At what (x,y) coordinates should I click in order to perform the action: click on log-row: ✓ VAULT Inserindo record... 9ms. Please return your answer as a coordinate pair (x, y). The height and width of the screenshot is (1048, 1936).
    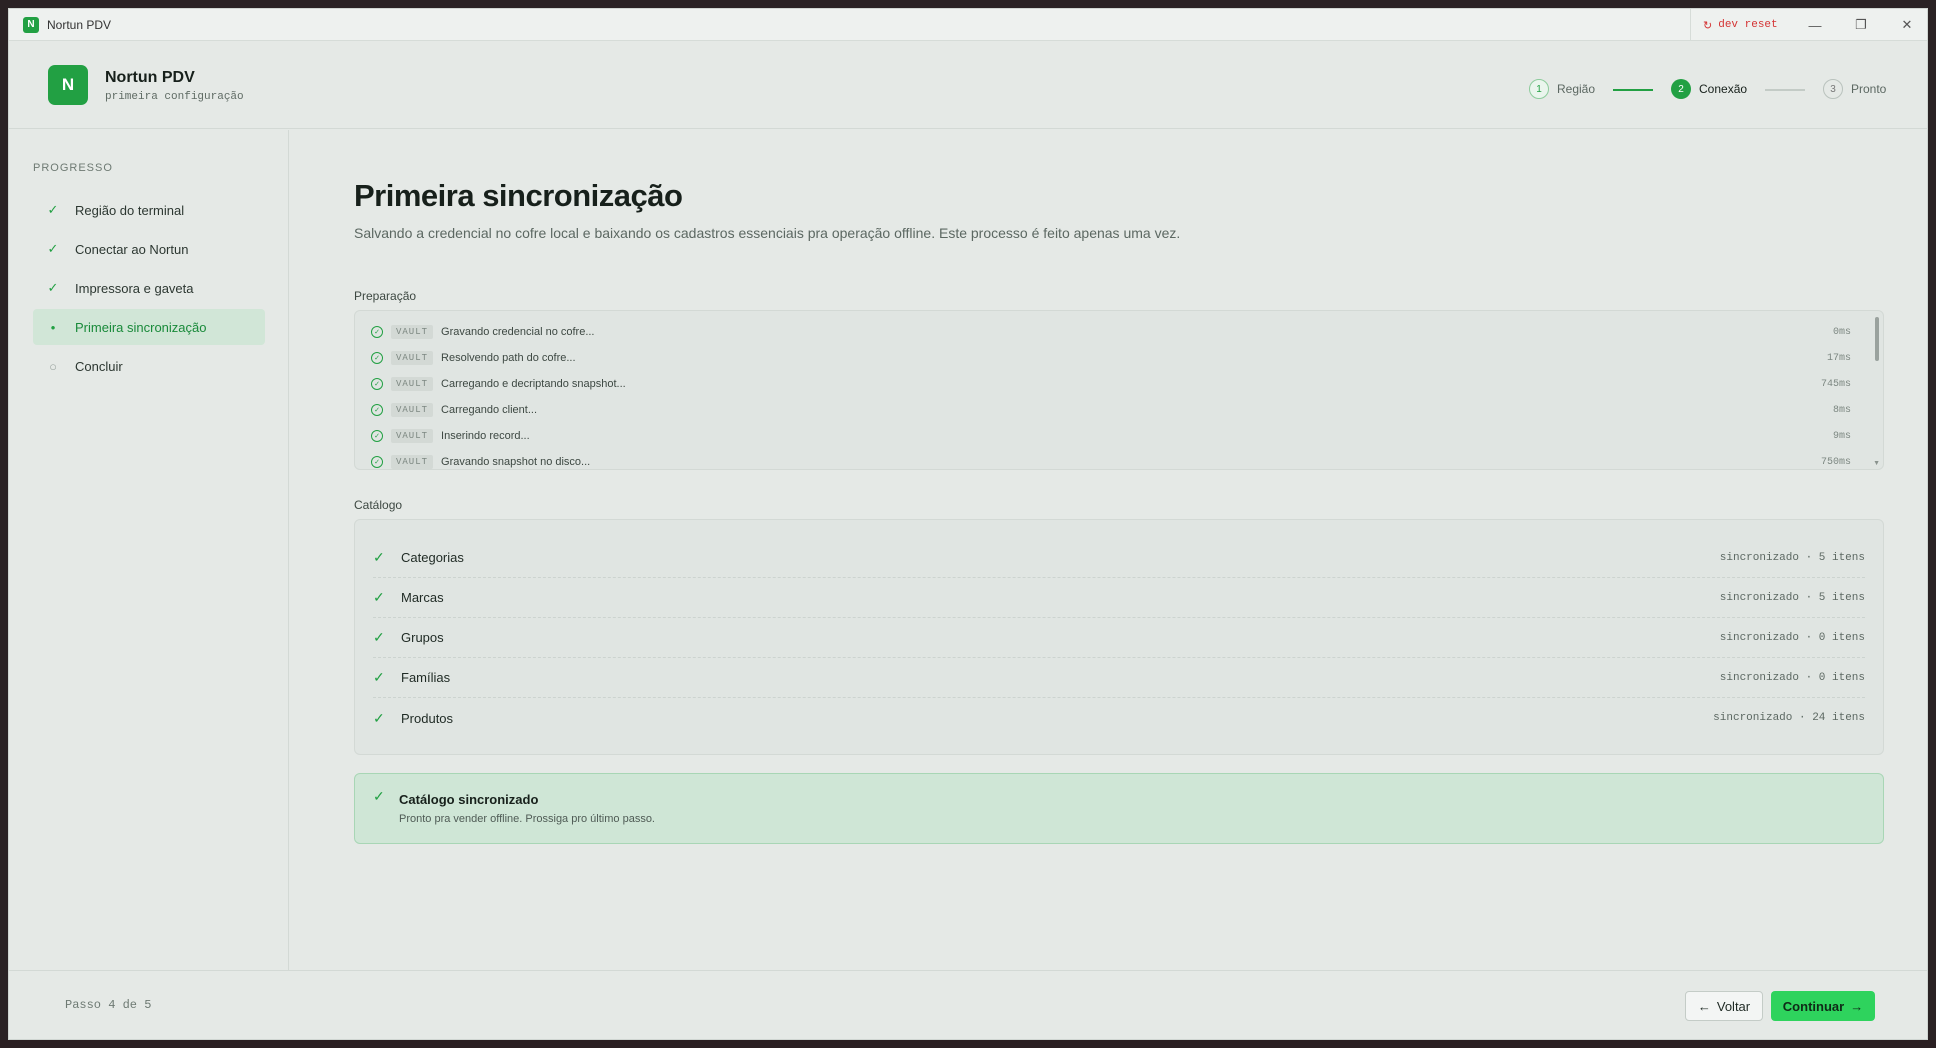
    Looking at the image, I should click on (1111, 436).